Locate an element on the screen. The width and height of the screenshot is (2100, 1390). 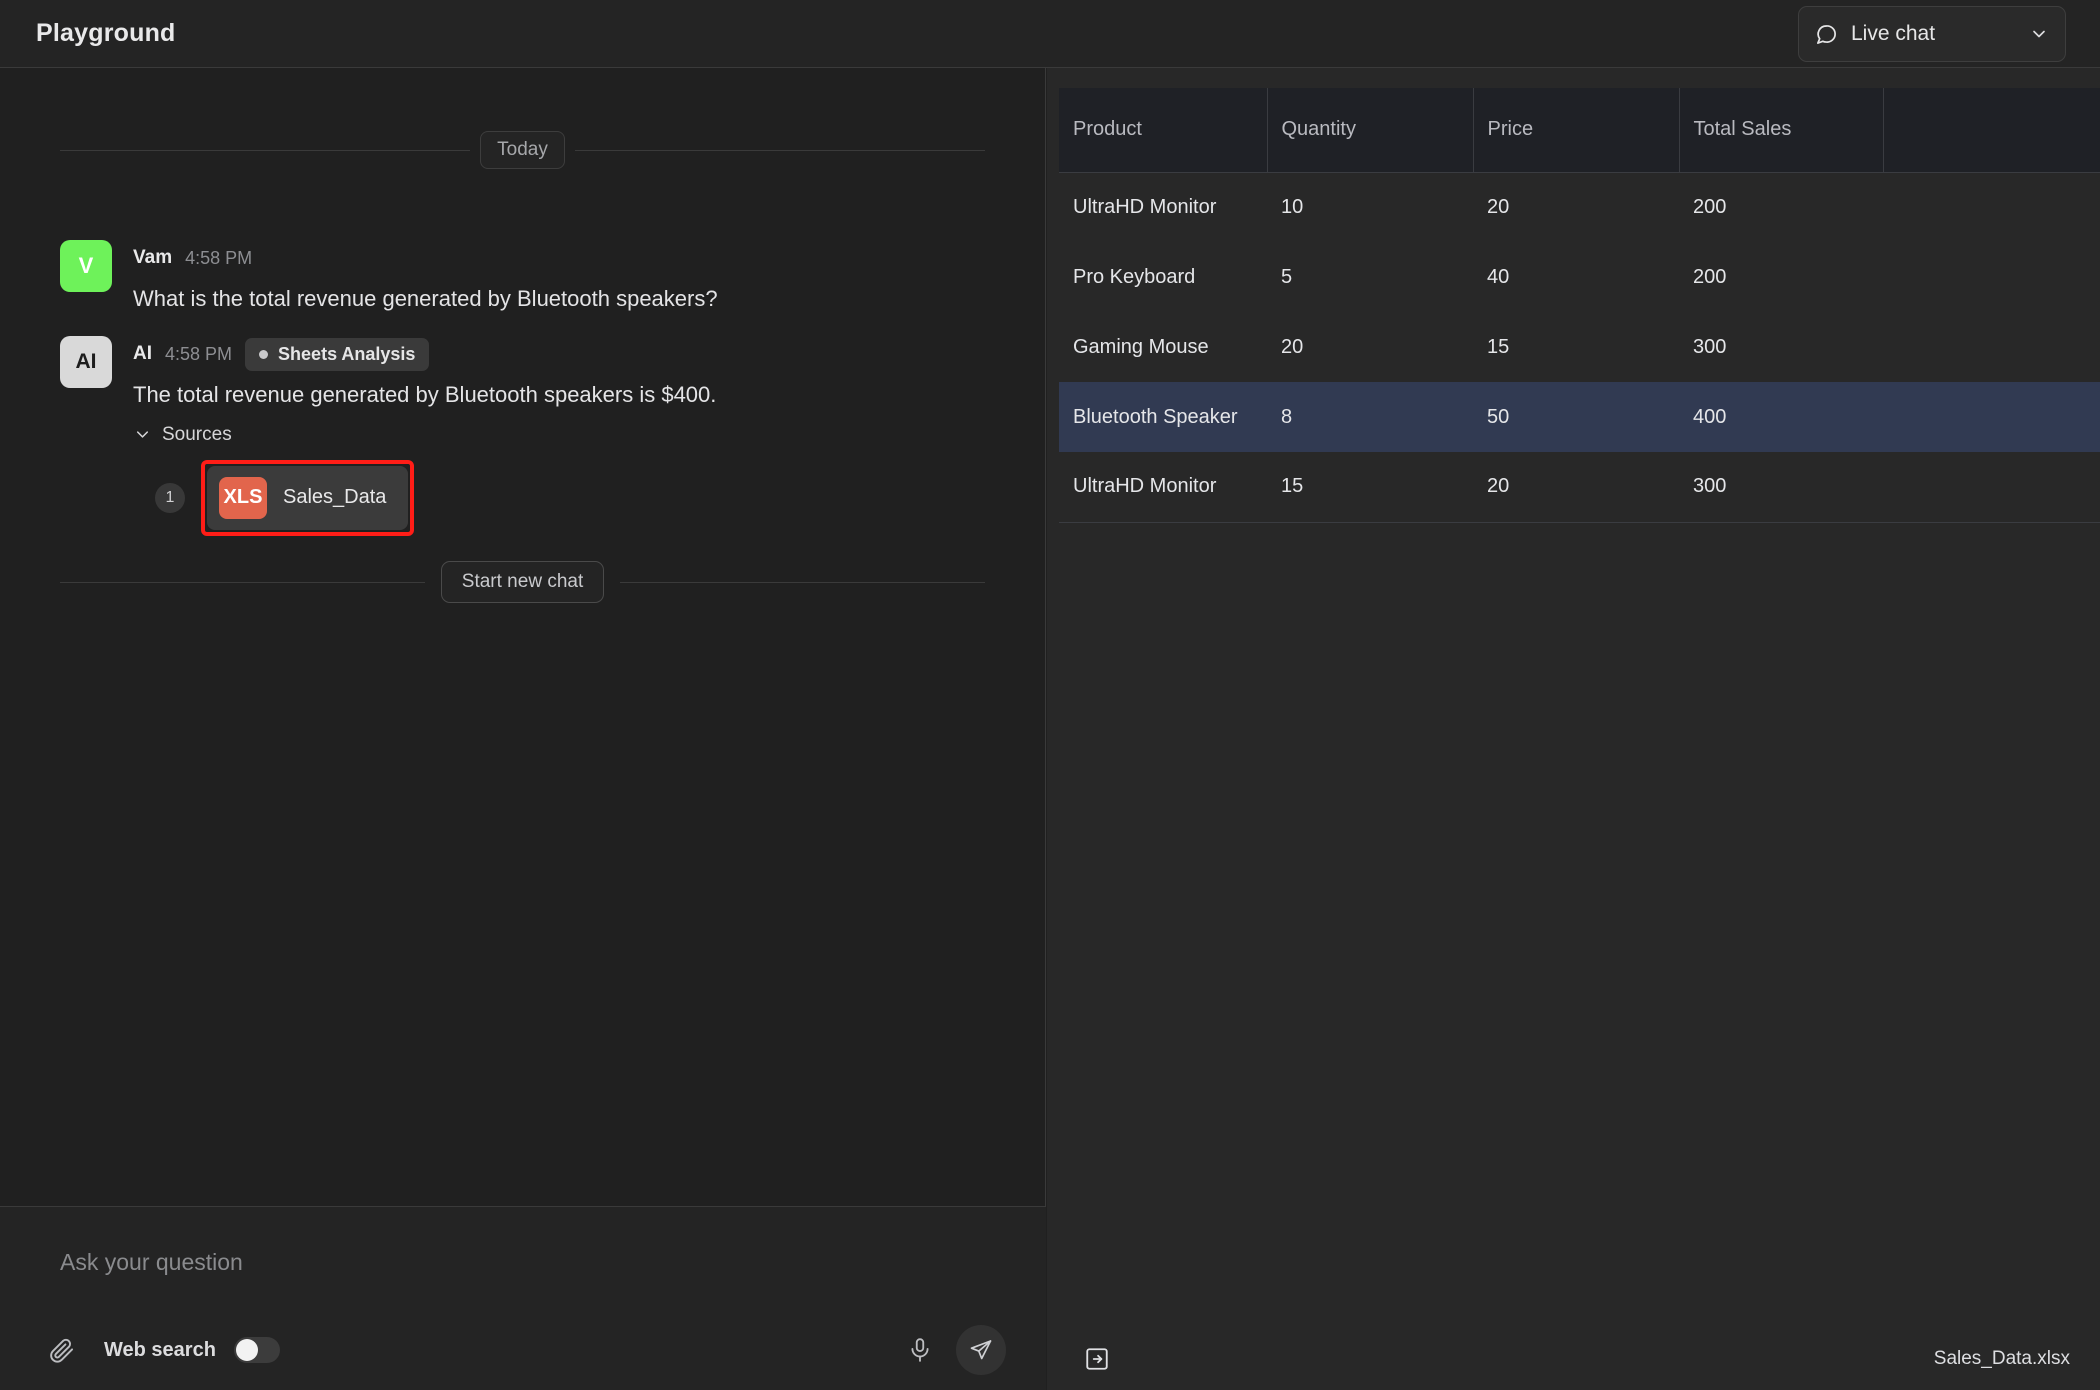
status-badge: Sheets Analysis is located at coordinates (337, 354).